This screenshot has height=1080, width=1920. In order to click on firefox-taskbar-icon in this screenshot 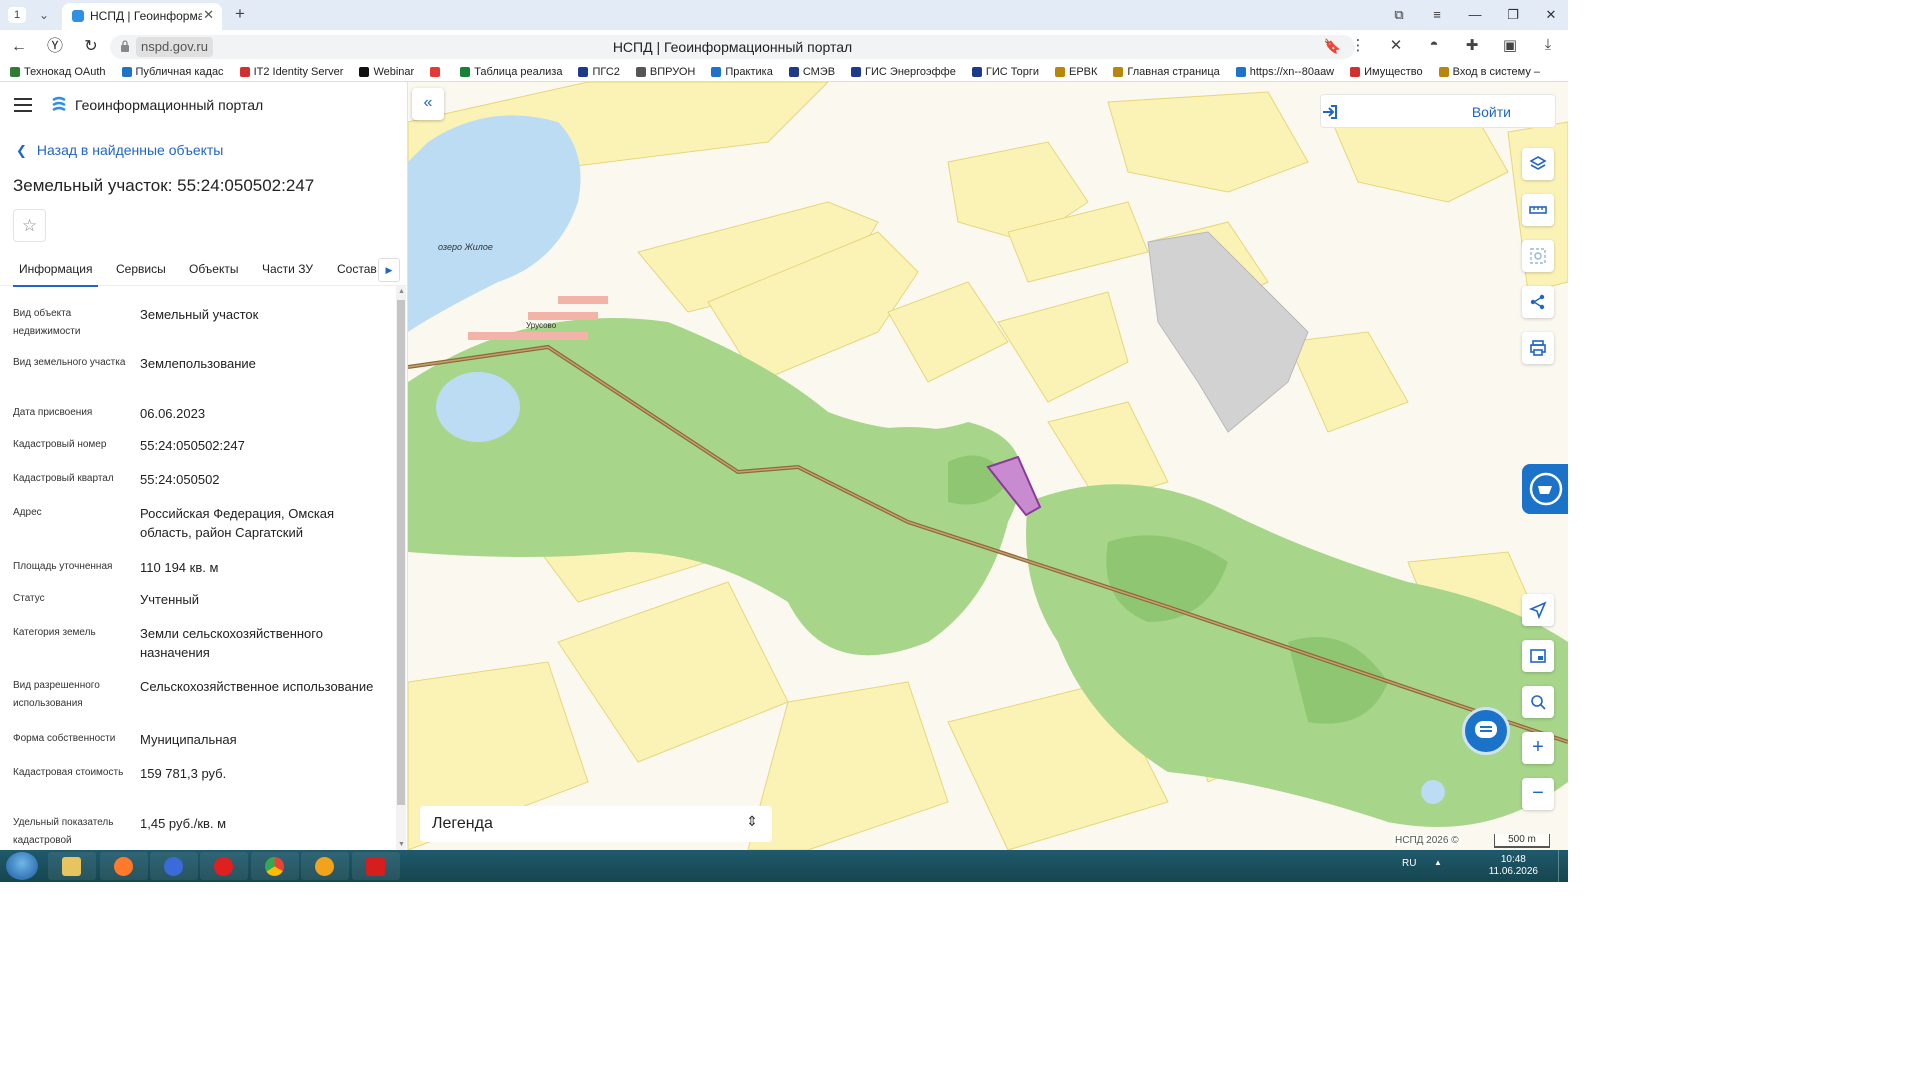, I will do `click(124, 866)`.